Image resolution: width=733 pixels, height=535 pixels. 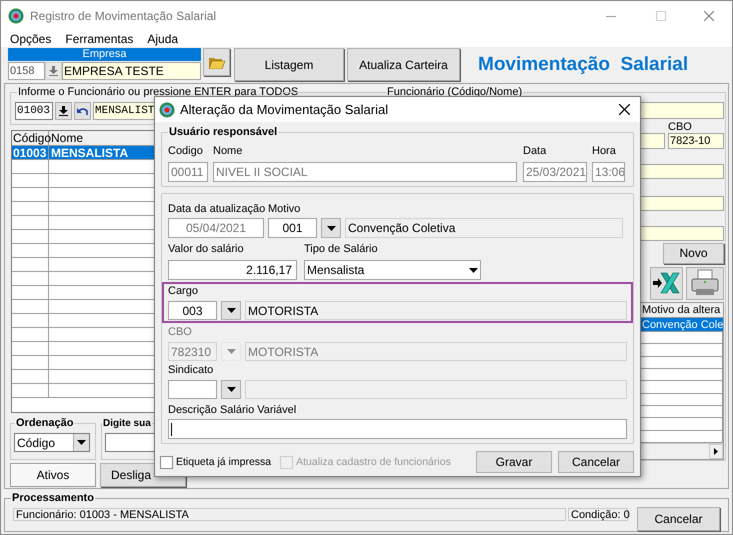 I want to click on menu-item: Ferramentas, so click(x=99, y=39).